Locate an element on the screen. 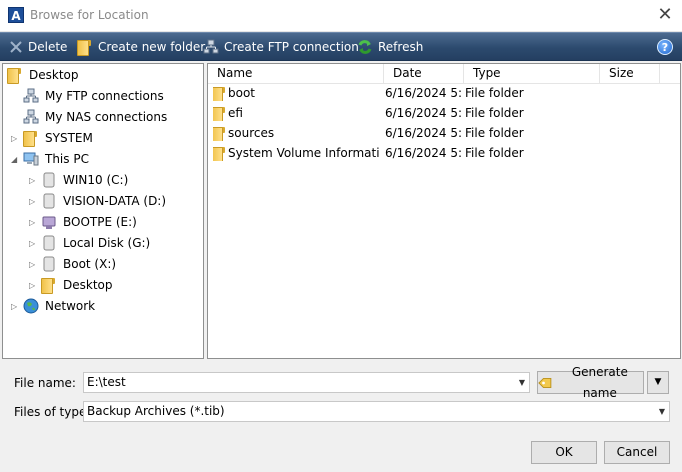 Image resolution: width=682 pixels, height=472 pixels. file-row: efi 6/16/2024 5:... File folder is located at coordinates (444, 113).